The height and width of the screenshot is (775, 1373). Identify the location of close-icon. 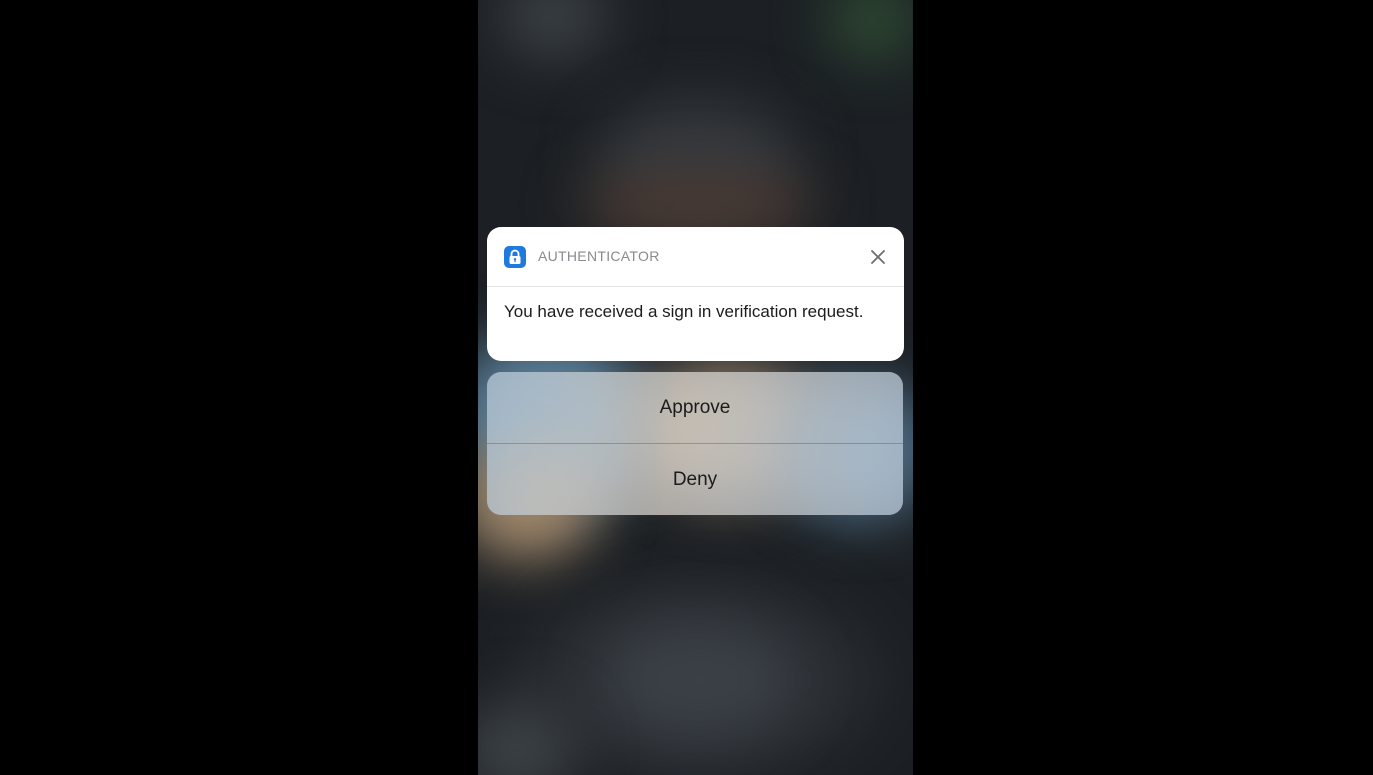
(878, 257).